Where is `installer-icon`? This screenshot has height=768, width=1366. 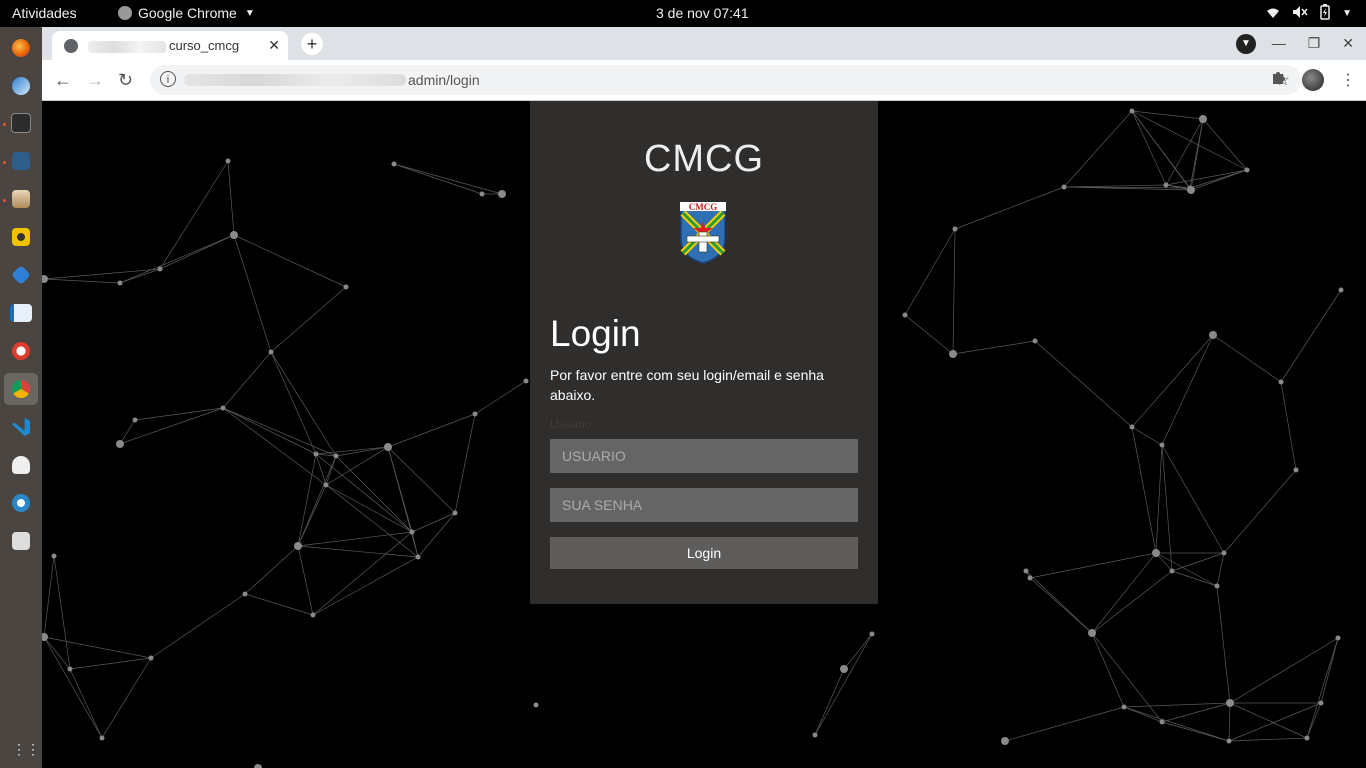 installer-icon is located at coordinates (21, 541).